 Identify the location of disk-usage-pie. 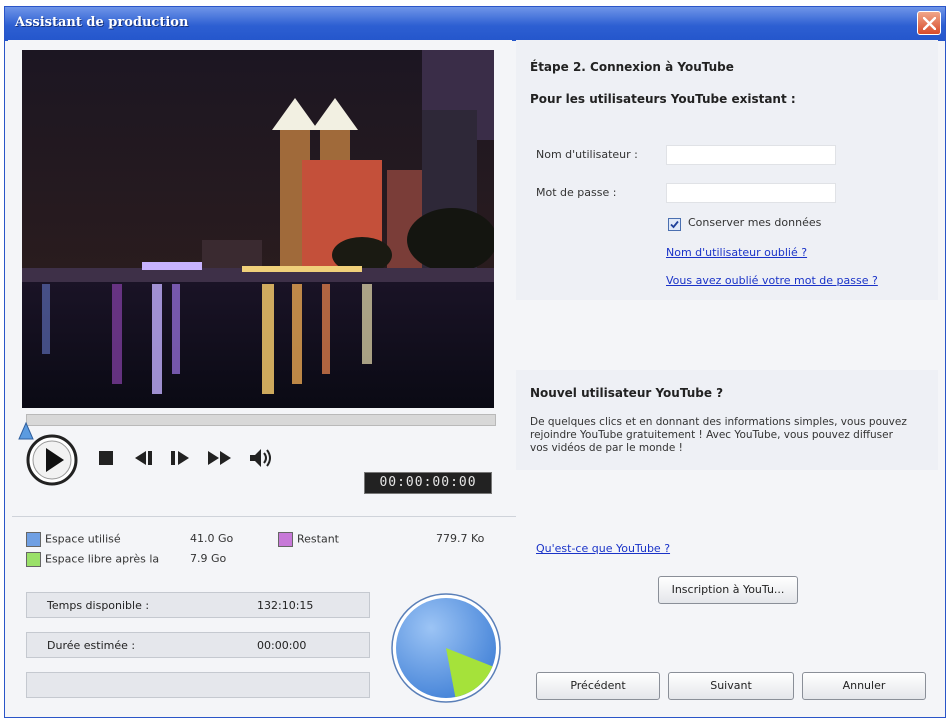
(446, 648).